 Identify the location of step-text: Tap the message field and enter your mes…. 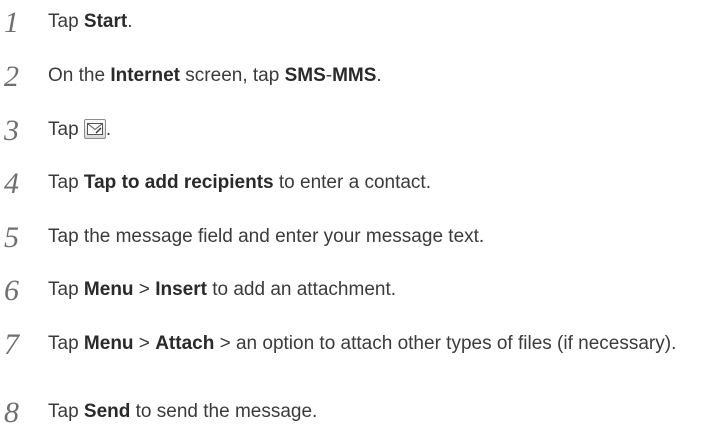
(266, 236).